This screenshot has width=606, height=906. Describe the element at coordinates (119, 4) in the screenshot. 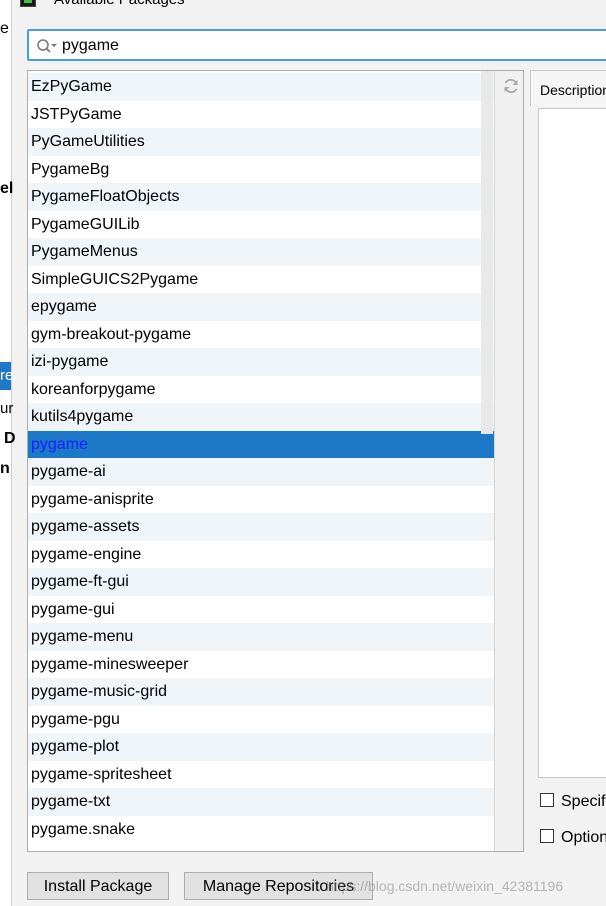

I see `dialog-title: Available Packages` at that location.